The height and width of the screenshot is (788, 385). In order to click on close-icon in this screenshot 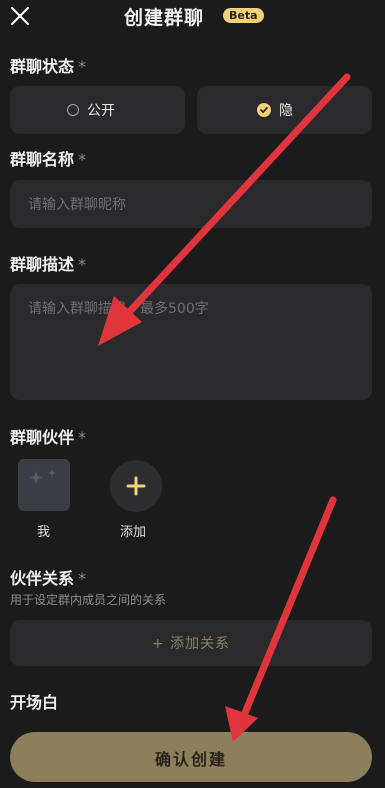, I will do `click(20, 16)`.